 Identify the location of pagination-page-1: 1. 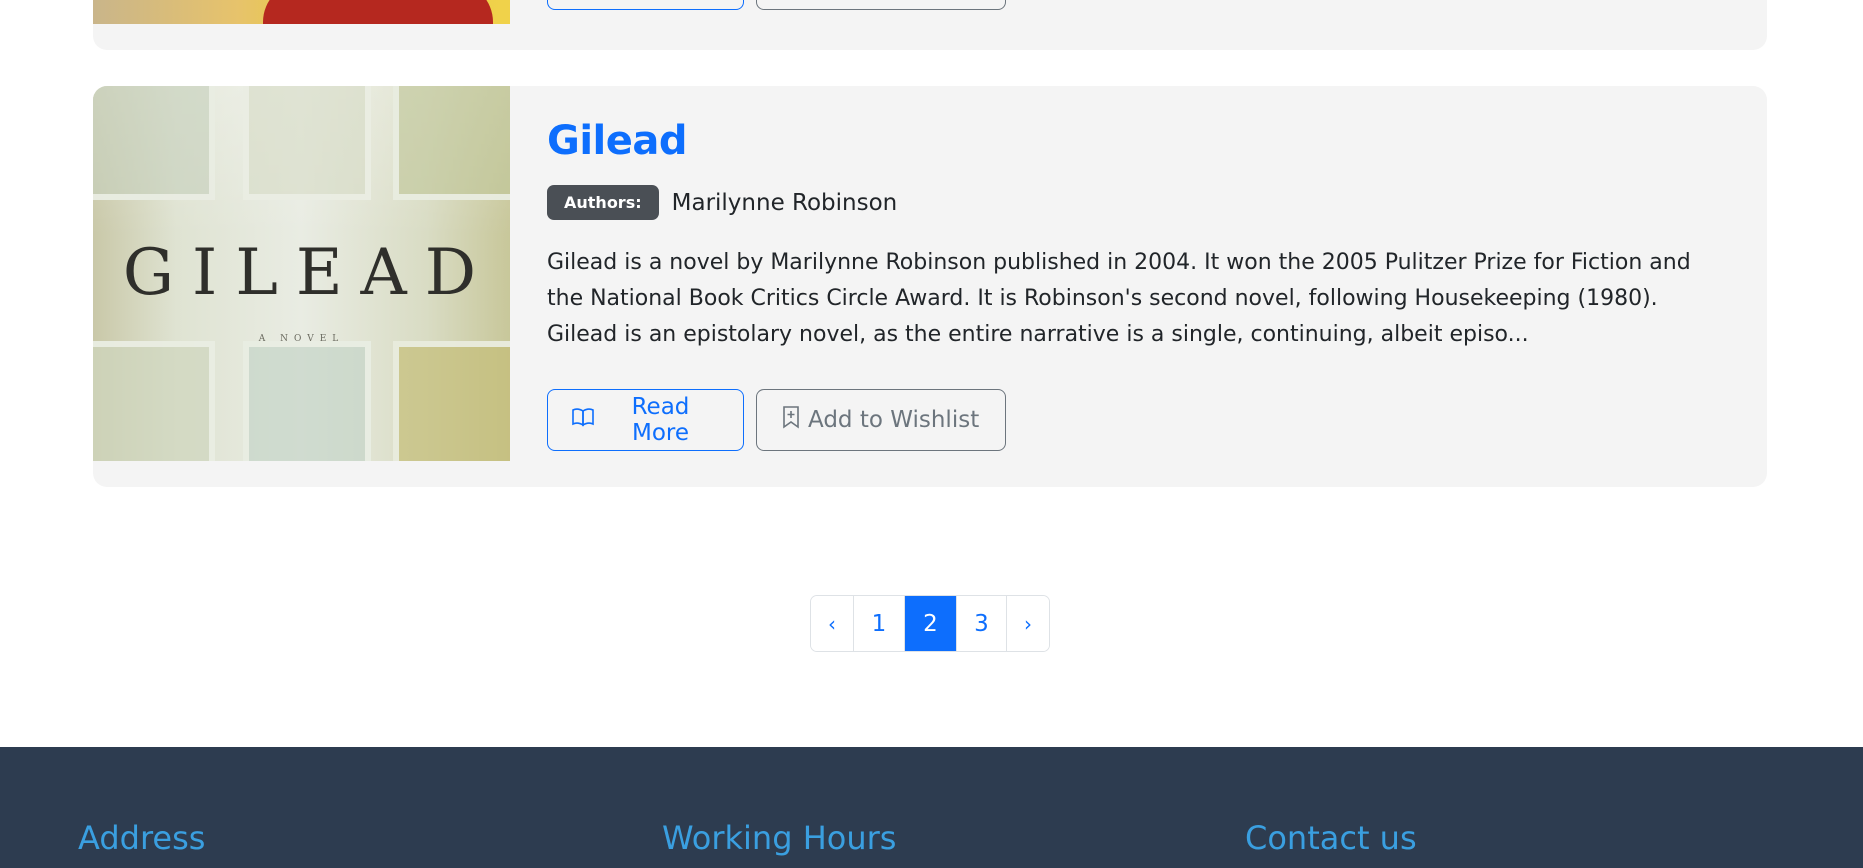
(878, 623).